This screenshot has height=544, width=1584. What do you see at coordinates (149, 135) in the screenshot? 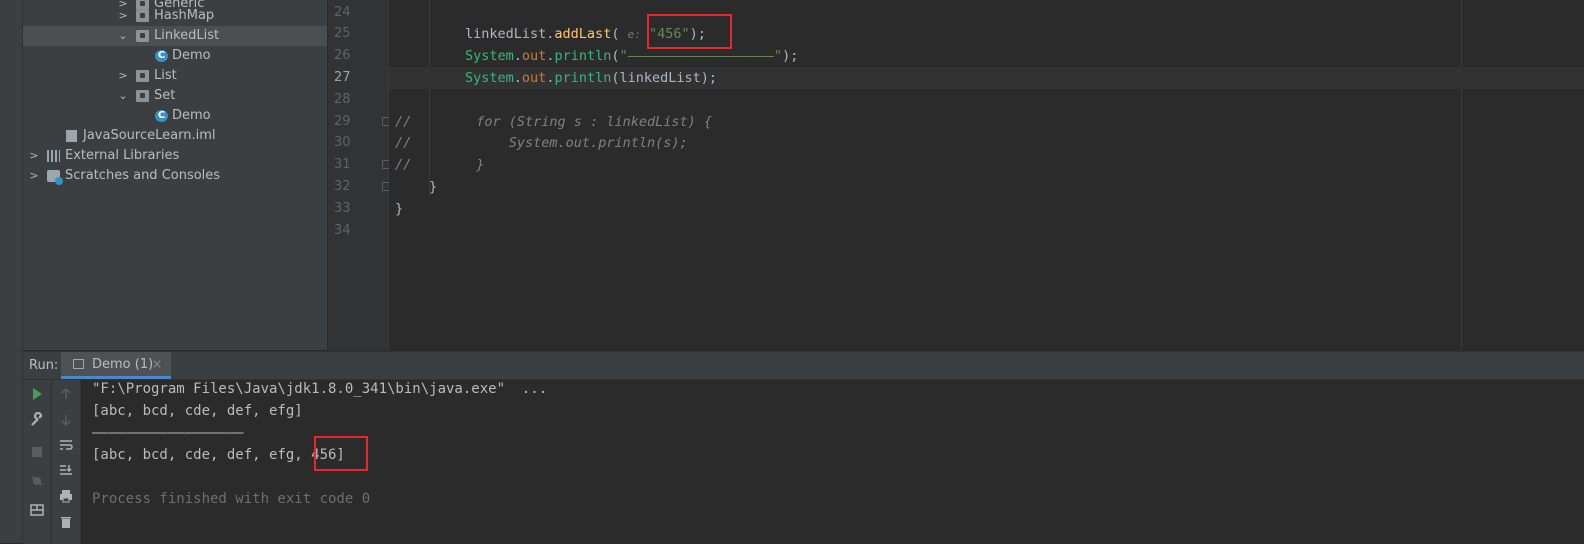
I see `tree-item-label: JavaSourceLearn.iml` at bounding box center [149, 135].